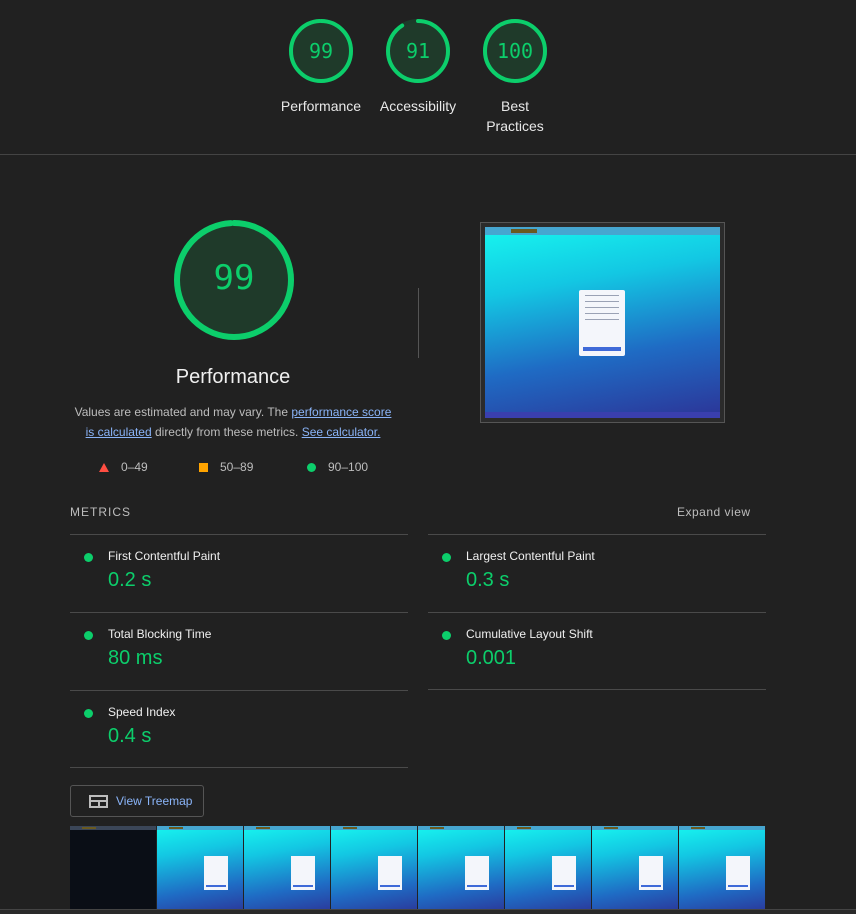 The height and width of the screenshot is (914, 856). Describe the element at coordinates (530, 556) in the screenshot. I see `metric-name: Largest Contentful Paint` at that location.